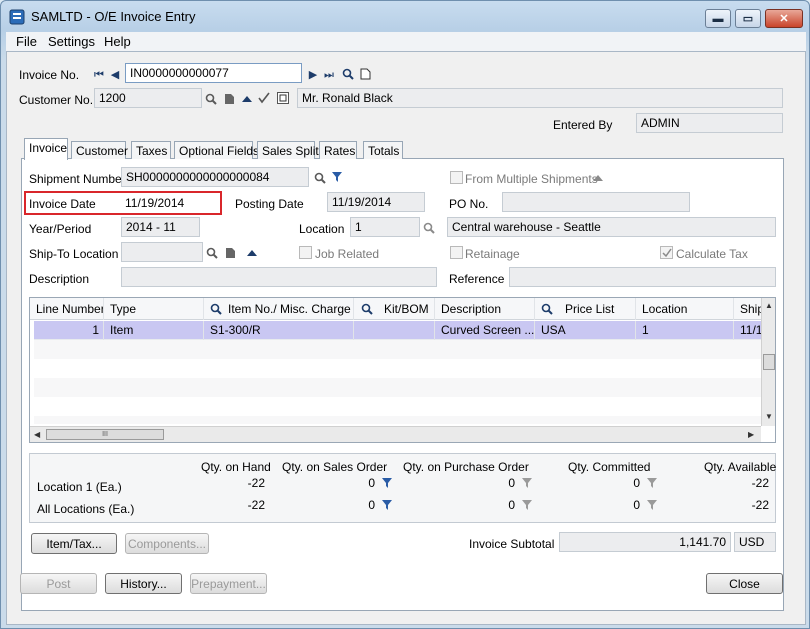 Image resolution: width=810 pixels, height=629 pixels. Describe the element at coordinates (37, 434) in the screenshot. I see `scroll-left-icon: ◀` at that location.